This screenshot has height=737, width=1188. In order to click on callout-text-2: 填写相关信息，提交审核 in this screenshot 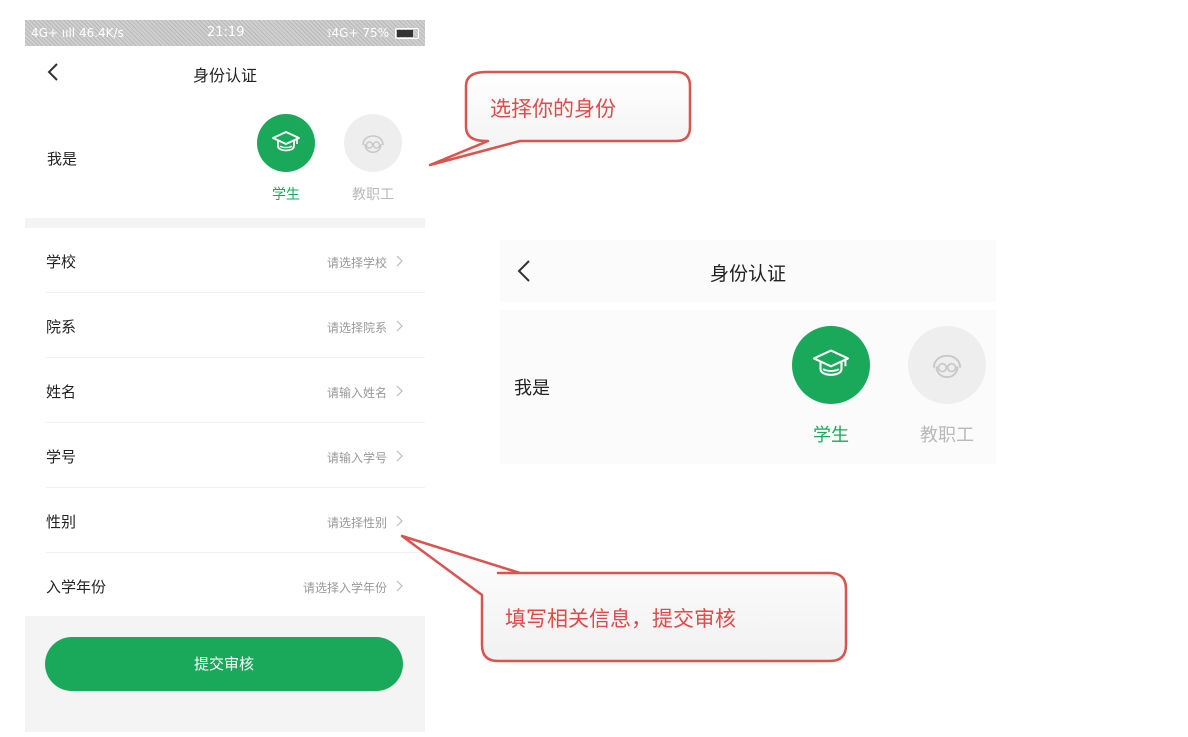, I will do `click(620, 619)`.